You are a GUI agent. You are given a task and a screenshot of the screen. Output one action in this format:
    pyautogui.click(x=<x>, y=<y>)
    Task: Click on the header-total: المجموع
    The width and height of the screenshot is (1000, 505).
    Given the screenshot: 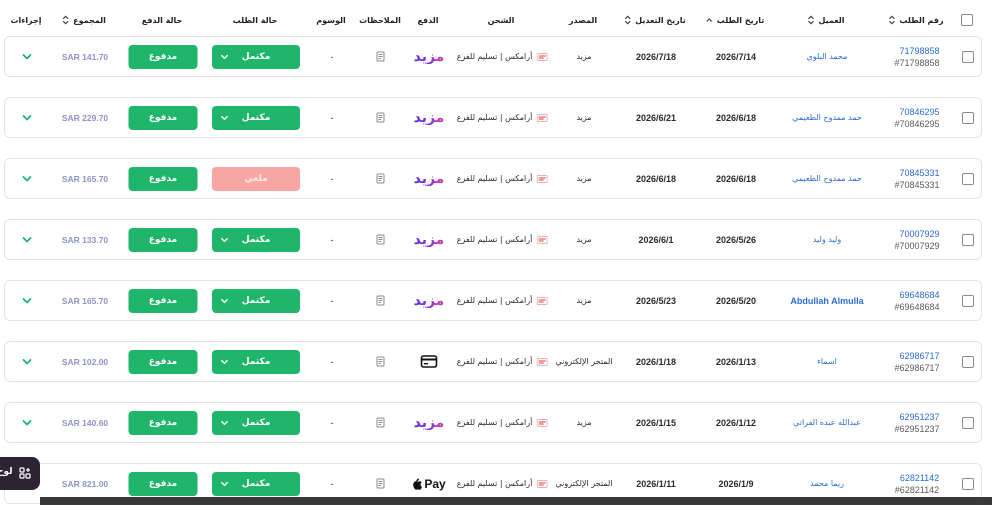 What is the action you would take?
    pyautogui.click(x=84, y=20)
    